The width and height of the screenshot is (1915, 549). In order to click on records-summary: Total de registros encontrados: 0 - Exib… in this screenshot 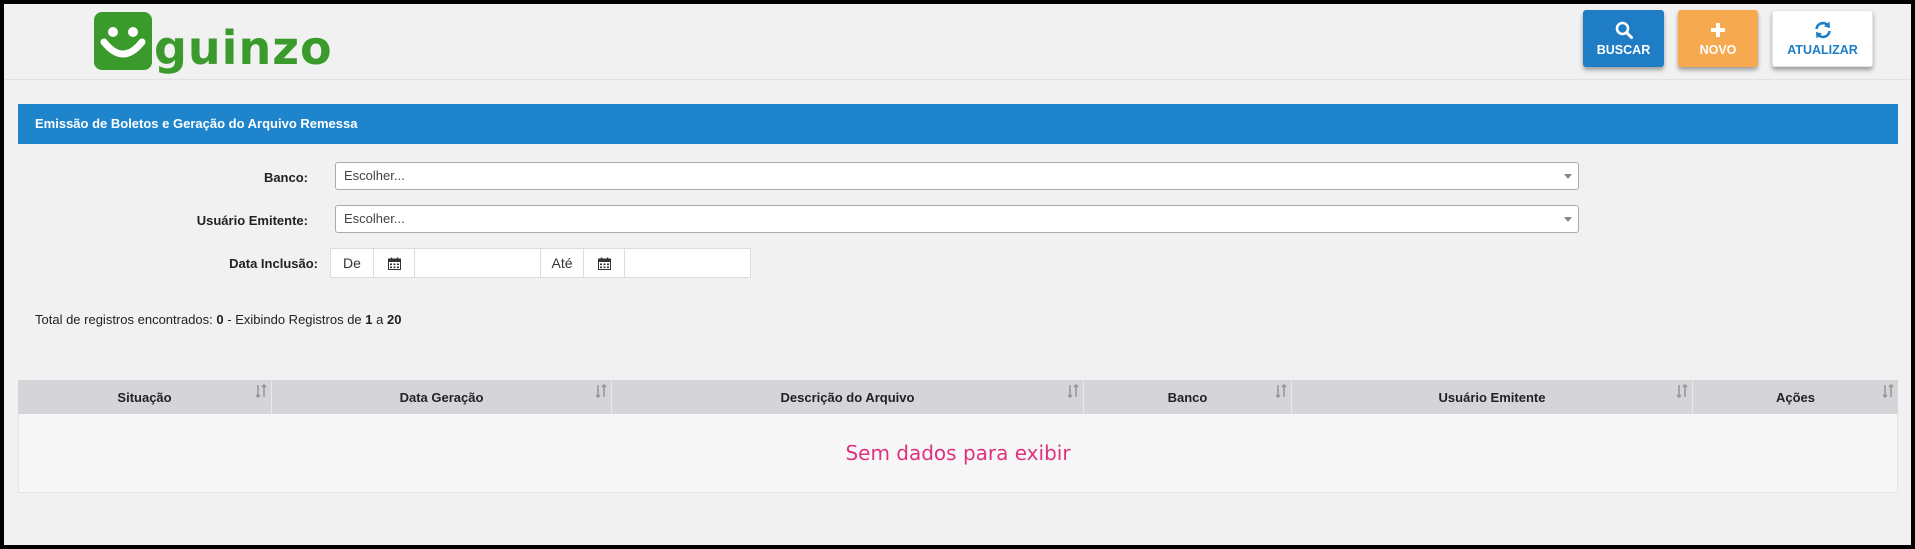, I will do `click(218, 319)`.